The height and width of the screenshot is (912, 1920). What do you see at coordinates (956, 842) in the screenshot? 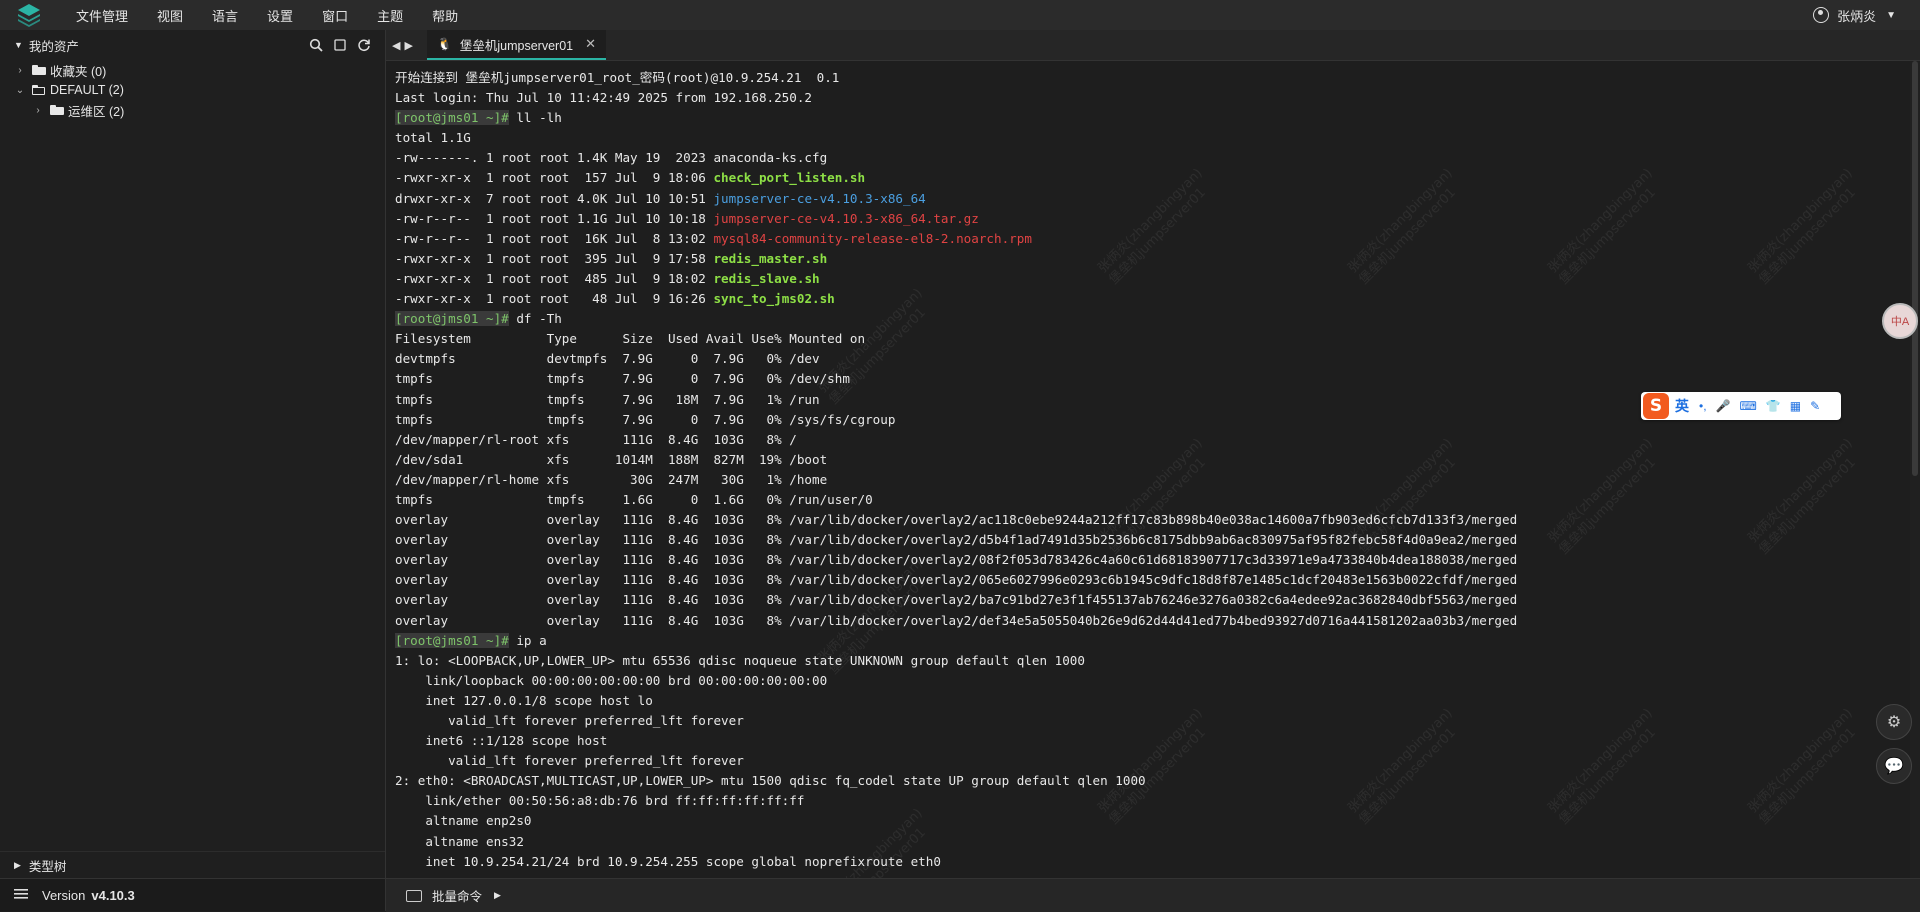
I see `terminal-line: altname ens32` at bounding box center [956, 842].